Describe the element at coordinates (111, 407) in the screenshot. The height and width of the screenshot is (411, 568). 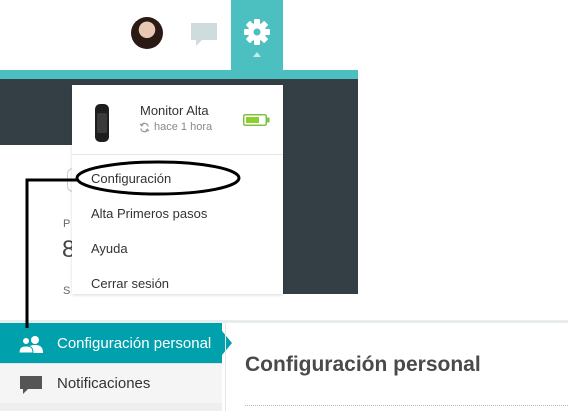
I see `sidebar-footer` at that location.